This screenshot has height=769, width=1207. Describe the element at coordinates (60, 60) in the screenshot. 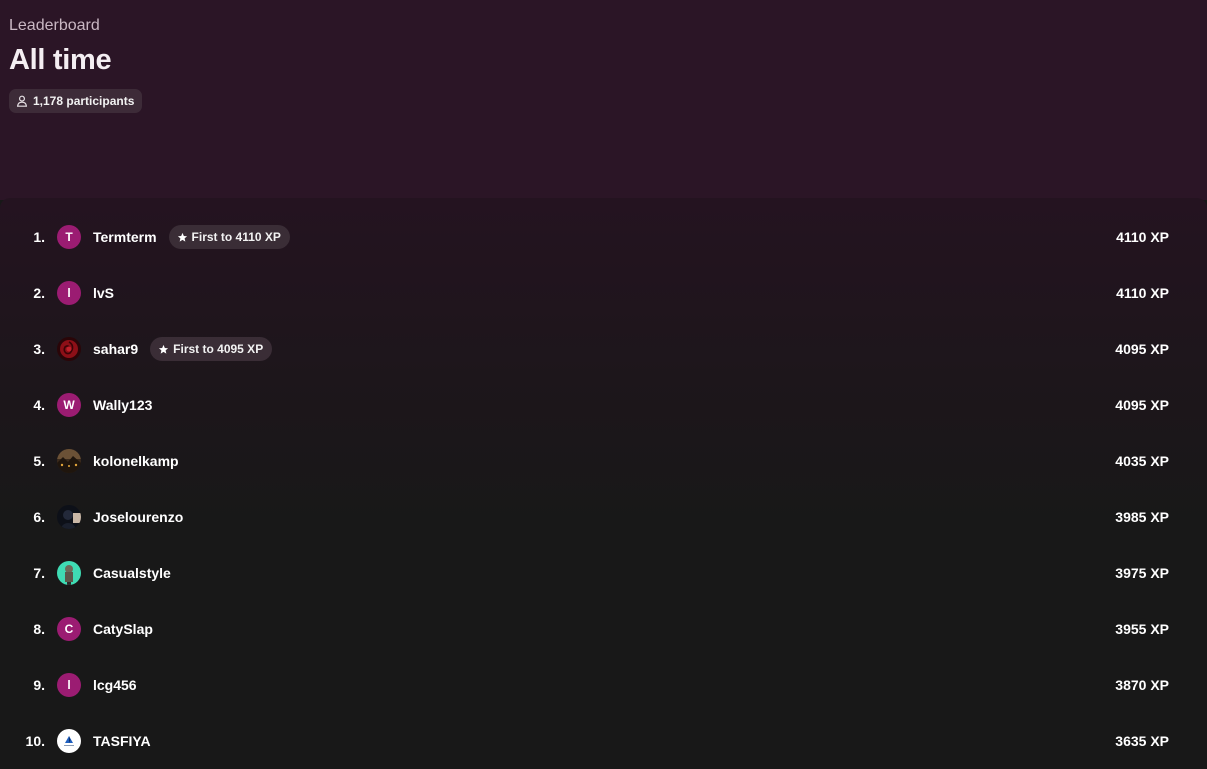

I see `page-title: All time` at that location.